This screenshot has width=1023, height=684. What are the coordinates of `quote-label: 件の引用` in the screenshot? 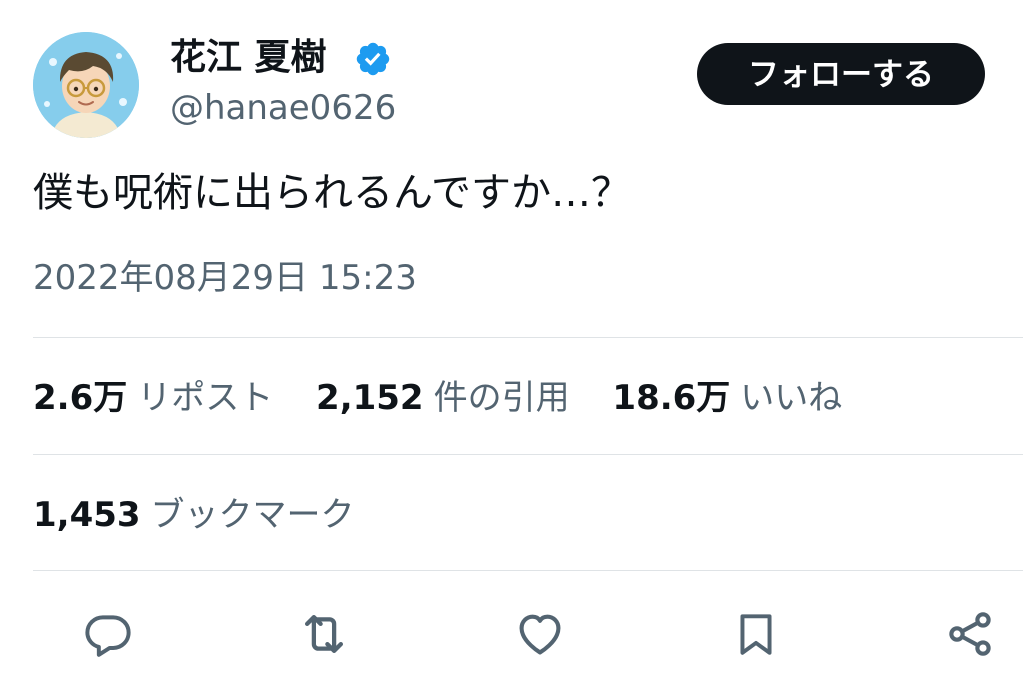 It's located at (501, 398).